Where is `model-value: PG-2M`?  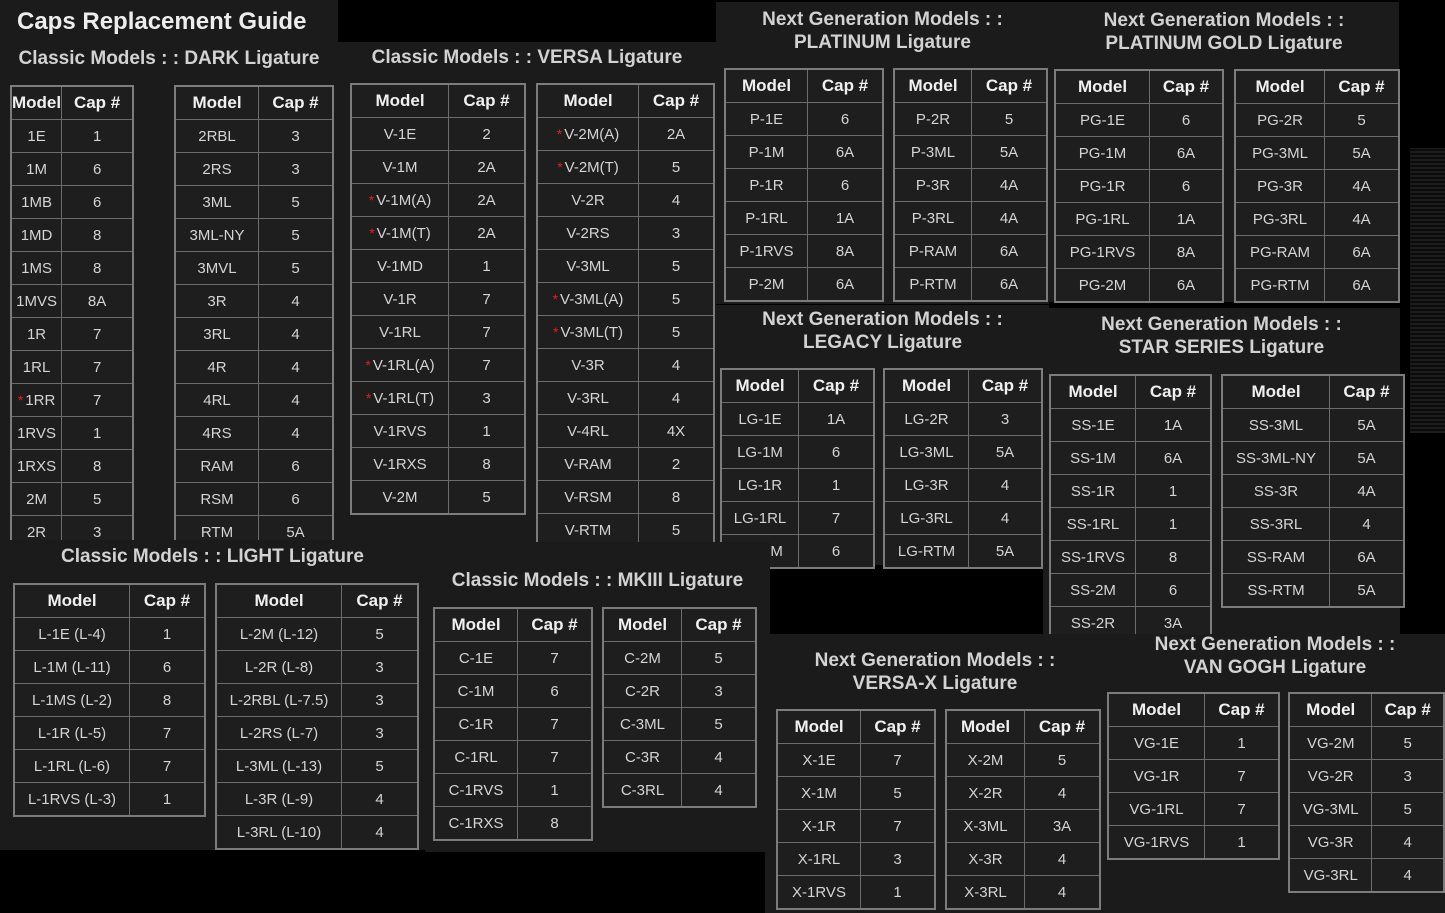 model-value: PG-2M is located at coordinates (1102, 285).